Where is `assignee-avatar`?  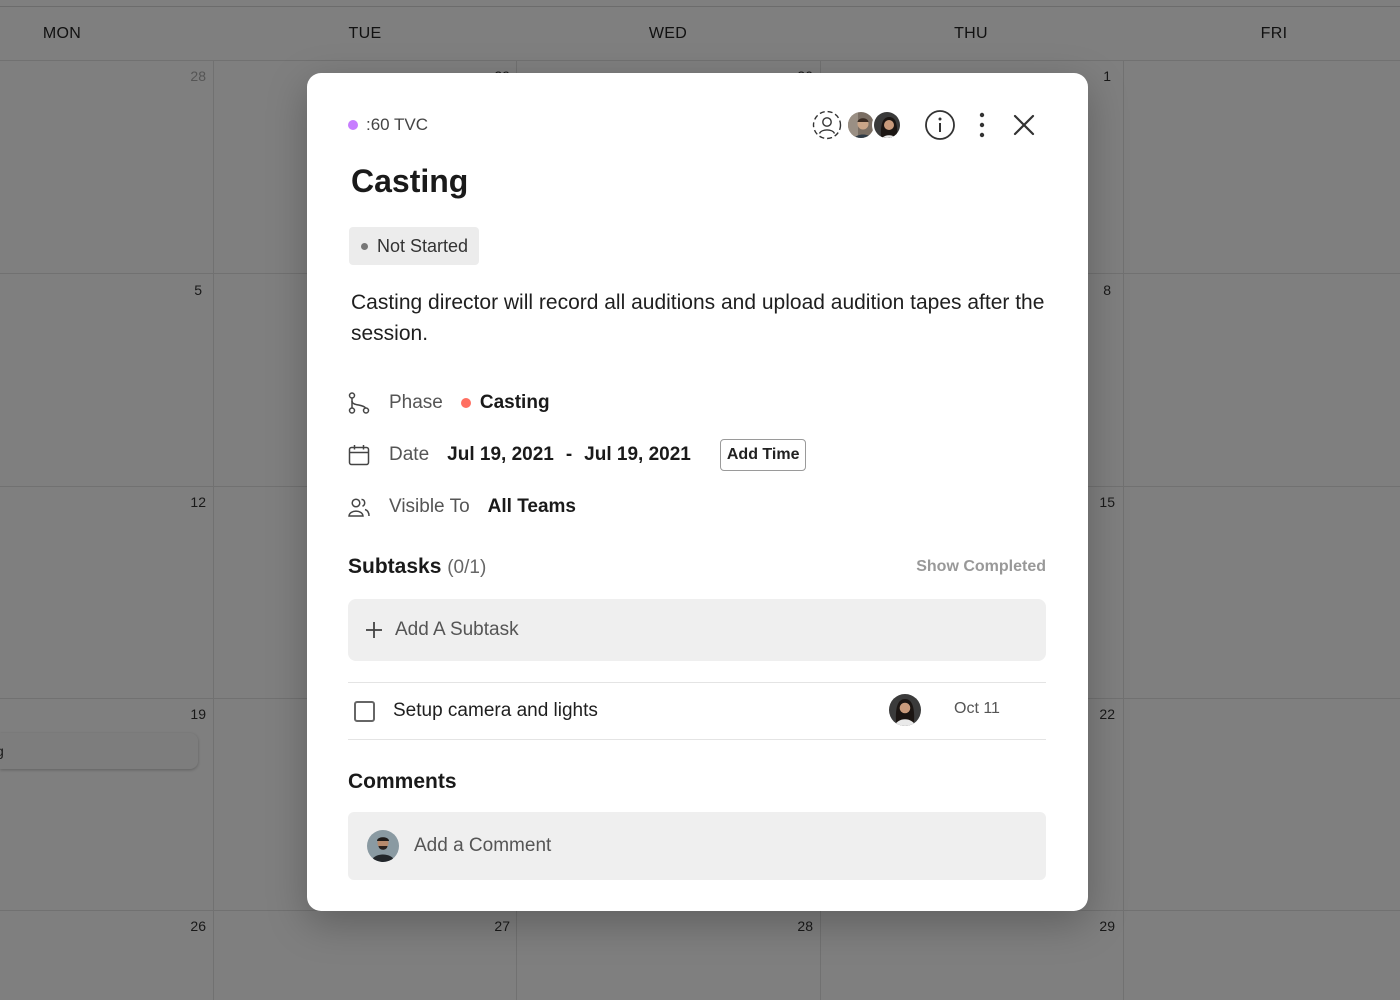 assignee-avatar is located at coordinates (887, 125).